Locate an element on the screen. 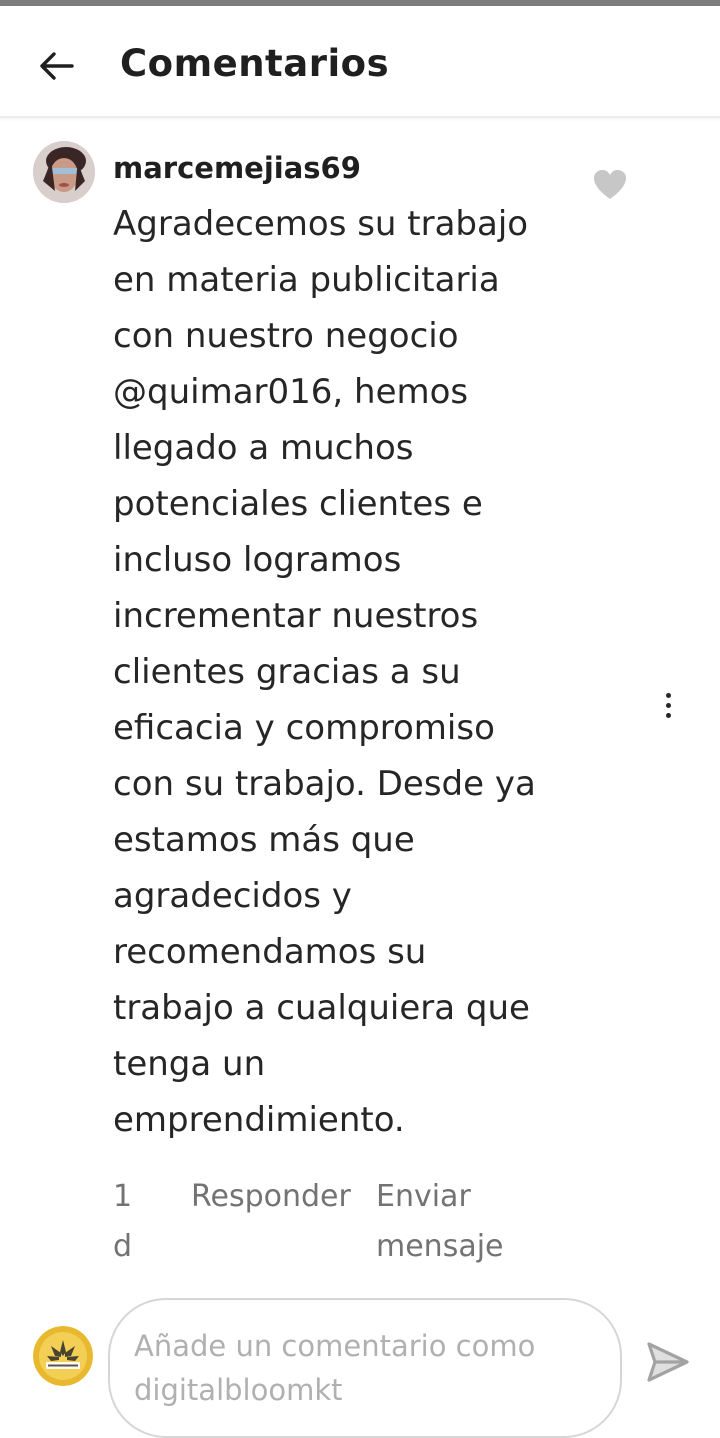 The width and height of the screenshot is (720, 1438). back-button is located at coordinates (56, 66).